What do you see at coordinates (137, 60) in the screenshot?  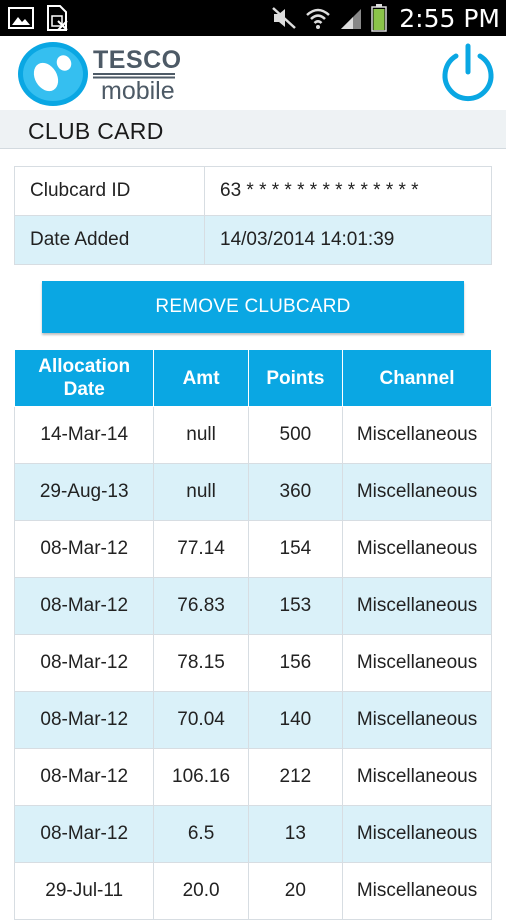 I see `logo-brand: TESCO` at bounding box center [137, 60].